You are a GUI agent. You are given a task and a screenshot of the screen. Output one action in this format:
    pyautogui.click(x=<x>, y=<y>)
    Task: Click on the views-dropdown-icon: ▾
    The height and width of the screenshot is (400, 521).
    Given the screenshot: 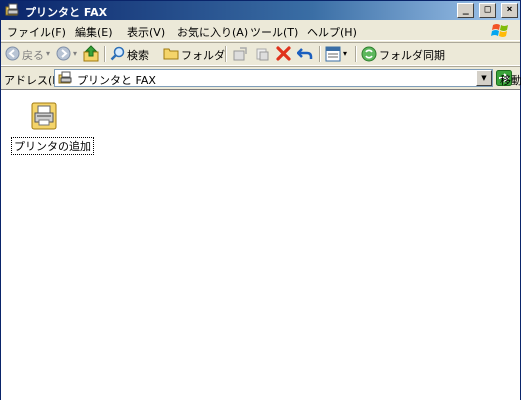 What is the action you would take?
    pyautogui.click(x=345, y=53)
    